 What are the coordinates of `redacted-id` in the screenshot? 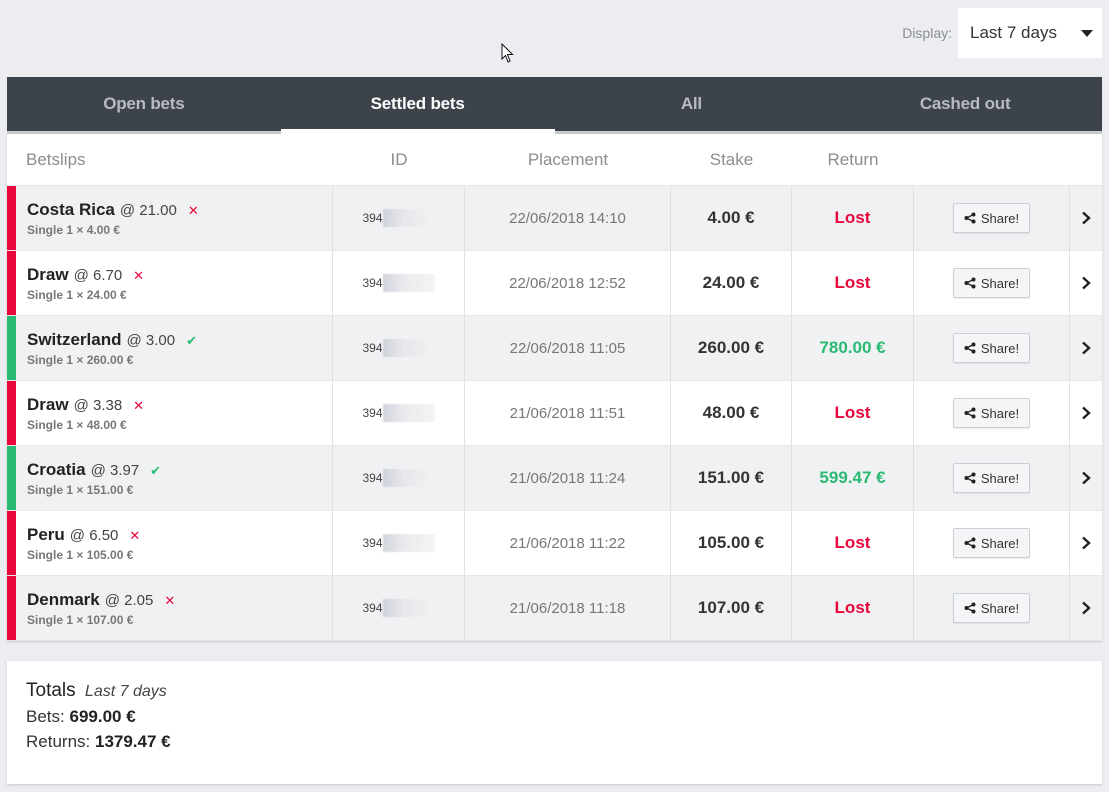 It's located at (408, 478).